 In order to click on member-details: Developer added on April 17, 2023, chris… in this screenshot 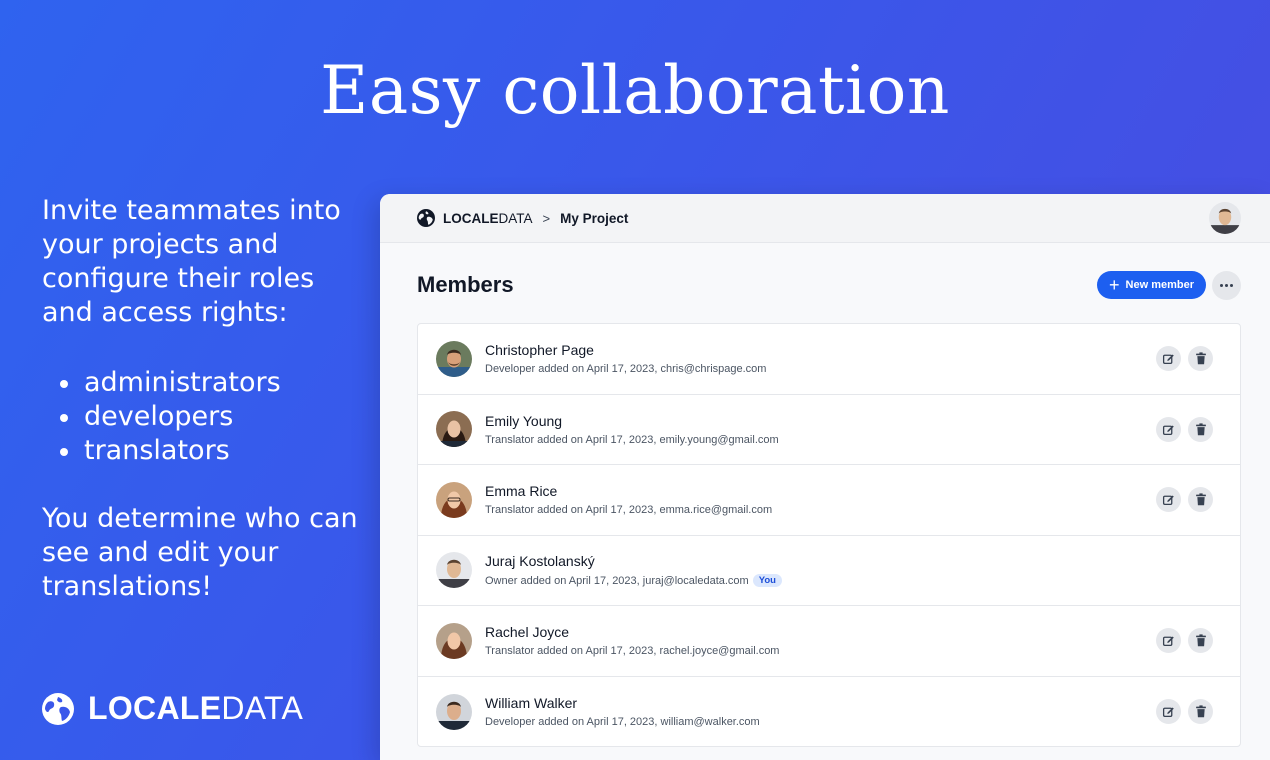, I will do `click(626, 369)`.